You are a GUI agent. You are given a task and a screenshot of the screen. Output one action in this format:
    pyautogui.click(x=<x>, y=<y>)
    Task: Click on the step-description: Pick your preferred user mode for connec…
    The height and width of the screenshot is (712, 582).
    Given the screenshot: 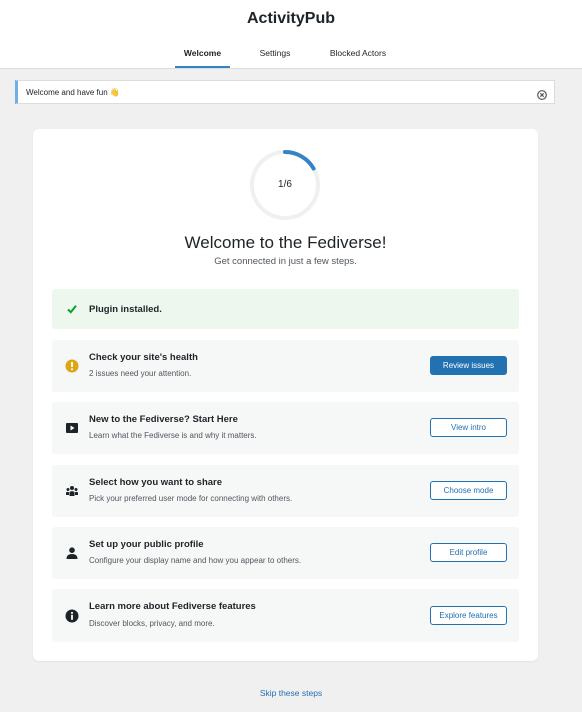 What is the action you would take?
    pyautogui.click(x=191, y=498)
    